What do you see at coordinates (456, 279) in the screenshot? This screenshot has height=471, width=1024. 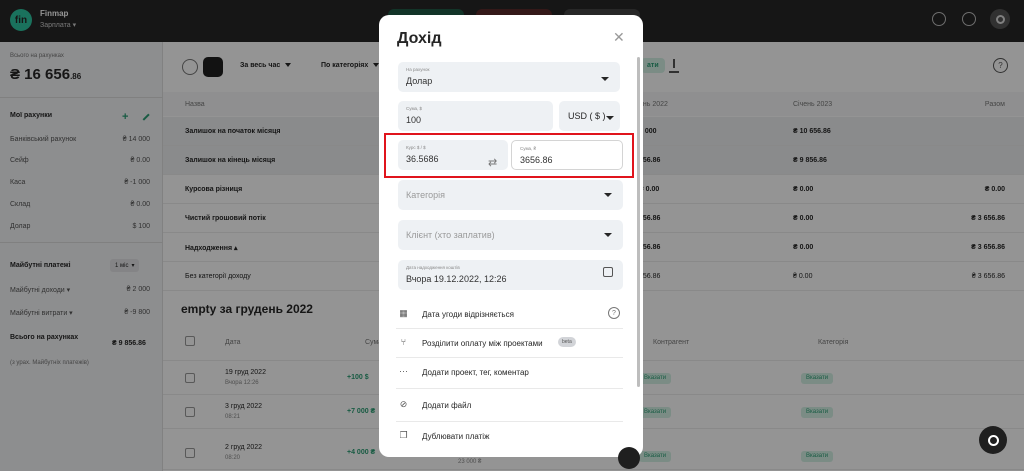 I see `date-value: Вчора 19.12.2022, 12:26` at bounding box center [456, 279].